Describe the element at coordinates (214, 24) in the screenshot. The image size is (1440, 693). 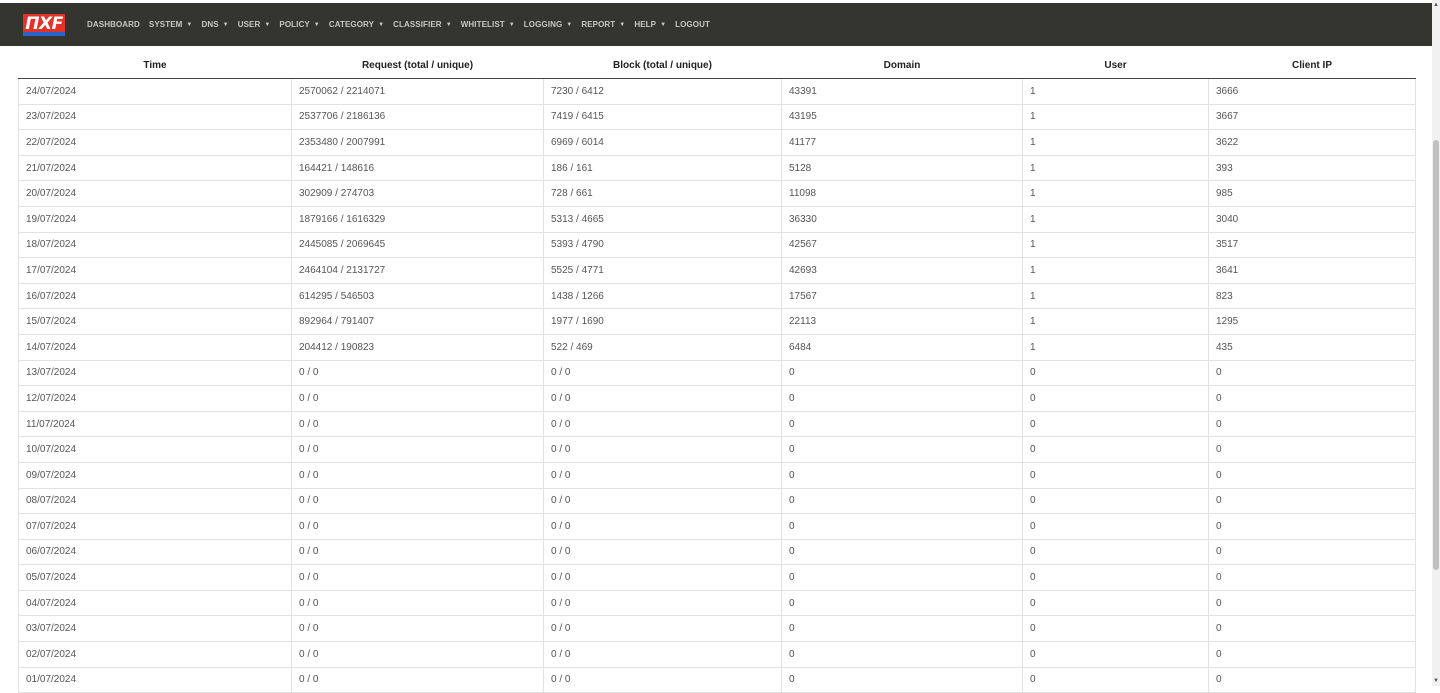
I see `nav-item-dns: DNS ▼` at that location.